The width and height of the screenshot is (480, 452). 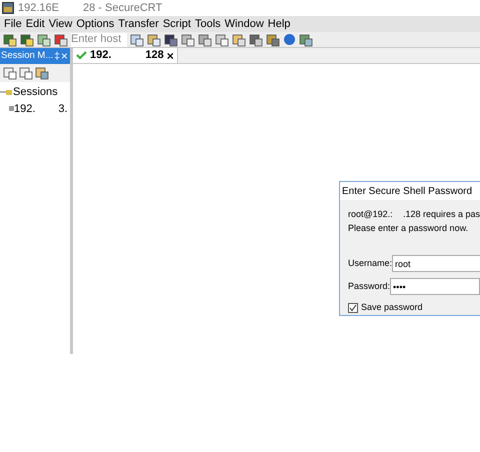 What do you see at coordinates (435, 286) in the screenshot?
I see `password-field: ••••` at bounding box center [435, 286].